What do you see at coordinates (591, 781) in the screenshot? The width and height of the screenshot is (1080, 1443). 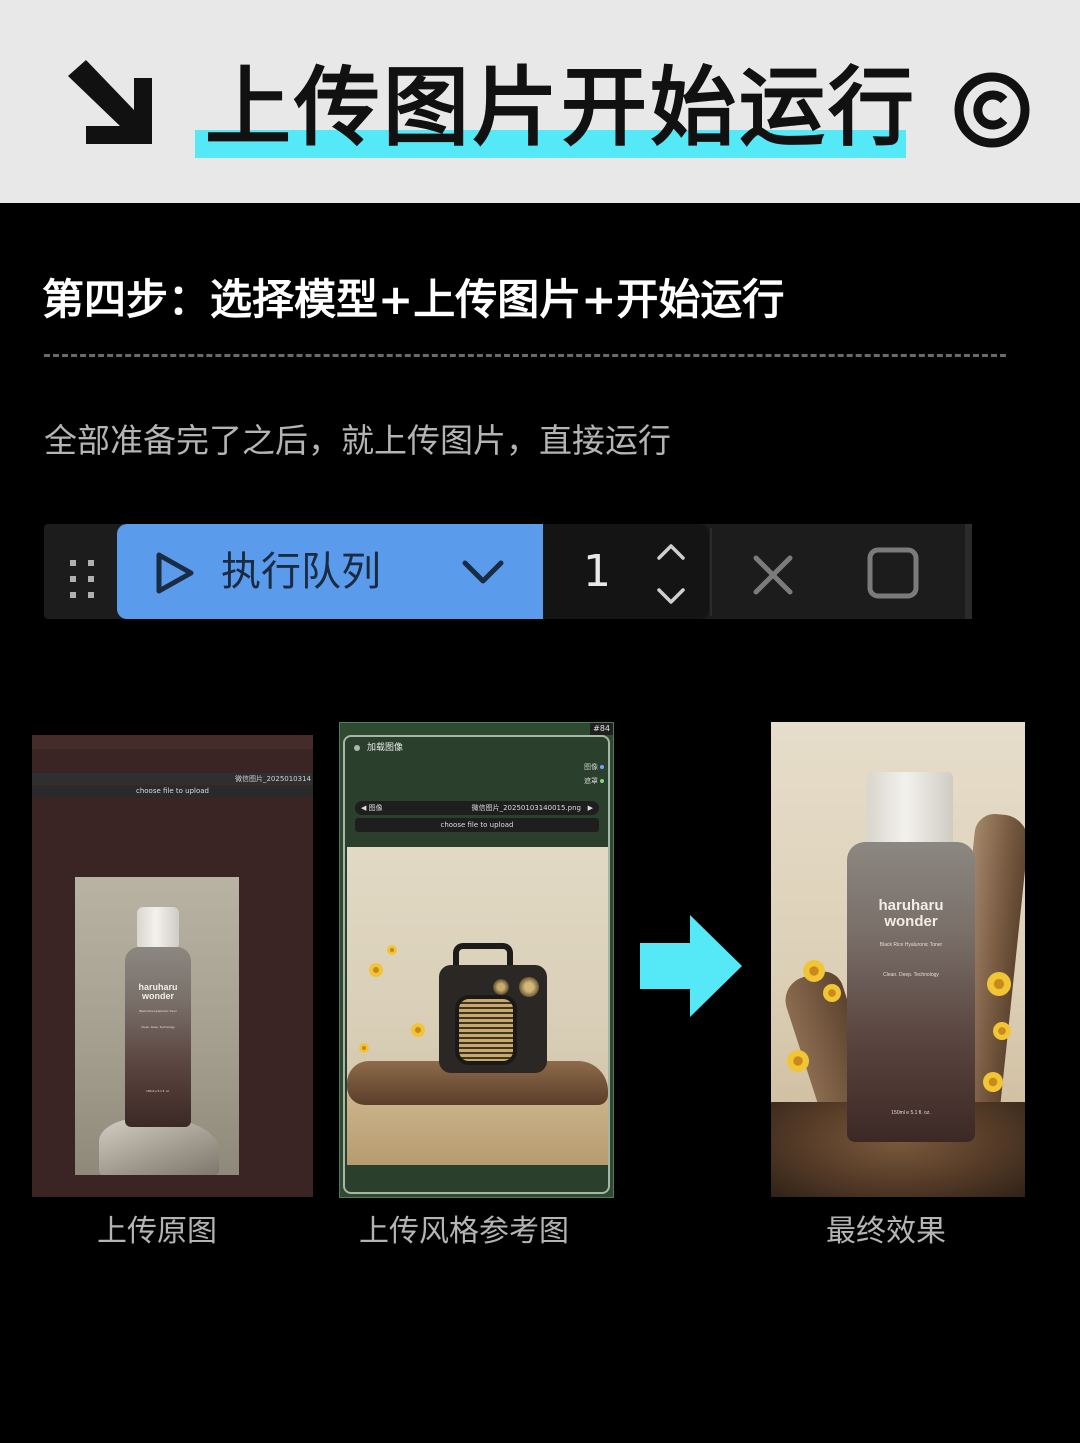 I see `output-mask-label: 遮罩` at bounding box center [591, 781].